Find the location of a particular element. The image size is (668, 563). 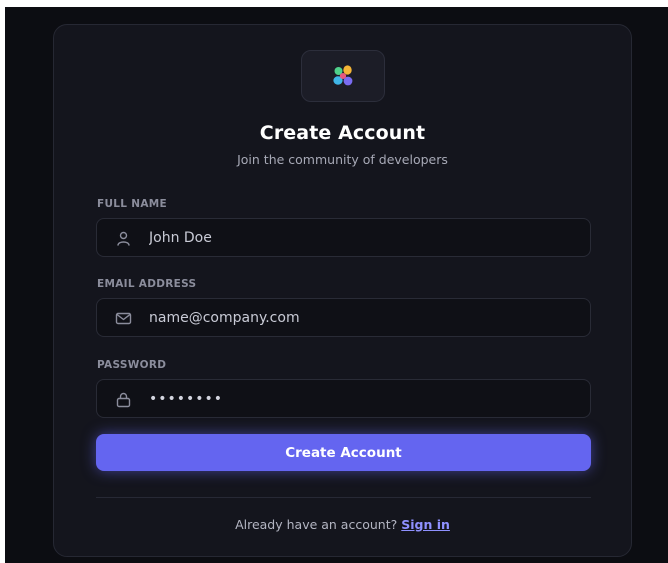

four-petal-flower-icon is located at coordinates (343, 75).